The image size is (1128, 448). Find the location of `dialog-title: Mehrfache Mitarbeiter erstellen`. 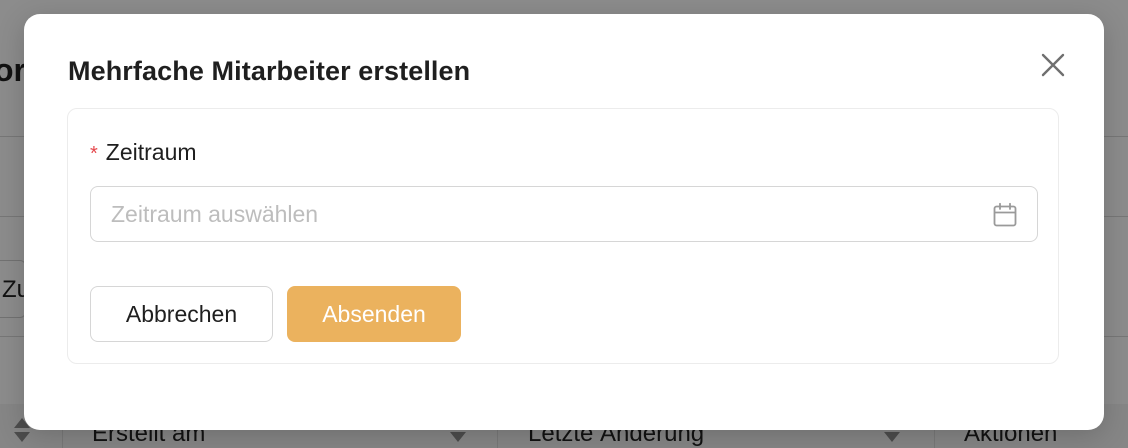

dialog-title: Mehrfache Mitarbeiter erstellen is located at coordinates (269, 71).